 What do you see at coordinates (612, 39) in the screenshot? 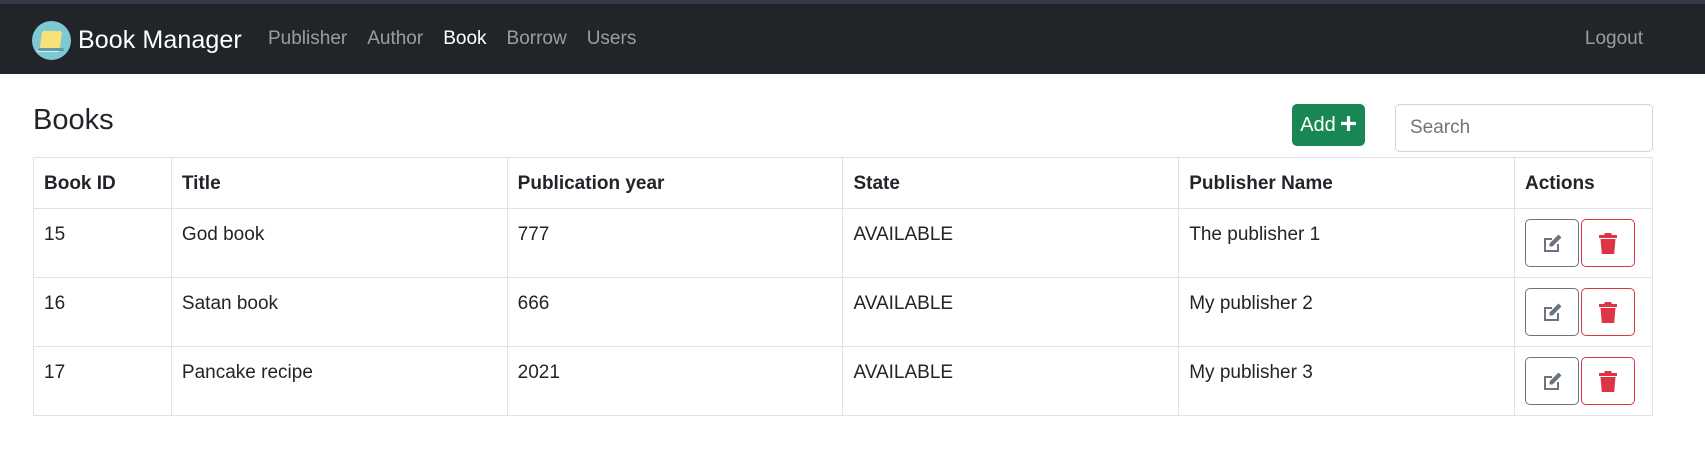
I see `nav-item-users: Users` at bounding box center [612, 39].